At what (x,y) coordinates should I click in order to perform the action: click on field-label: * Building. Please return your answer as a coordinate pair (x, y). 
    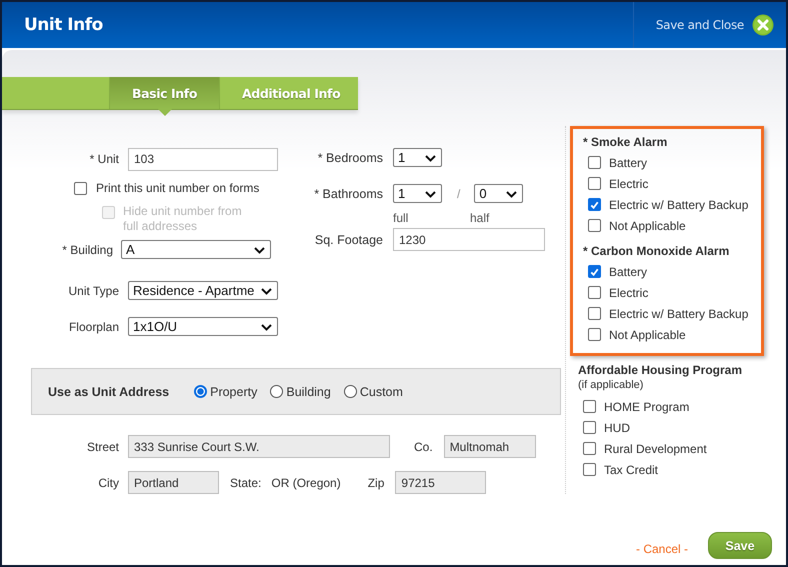
    Looking at the image, I should click on (87, 249).